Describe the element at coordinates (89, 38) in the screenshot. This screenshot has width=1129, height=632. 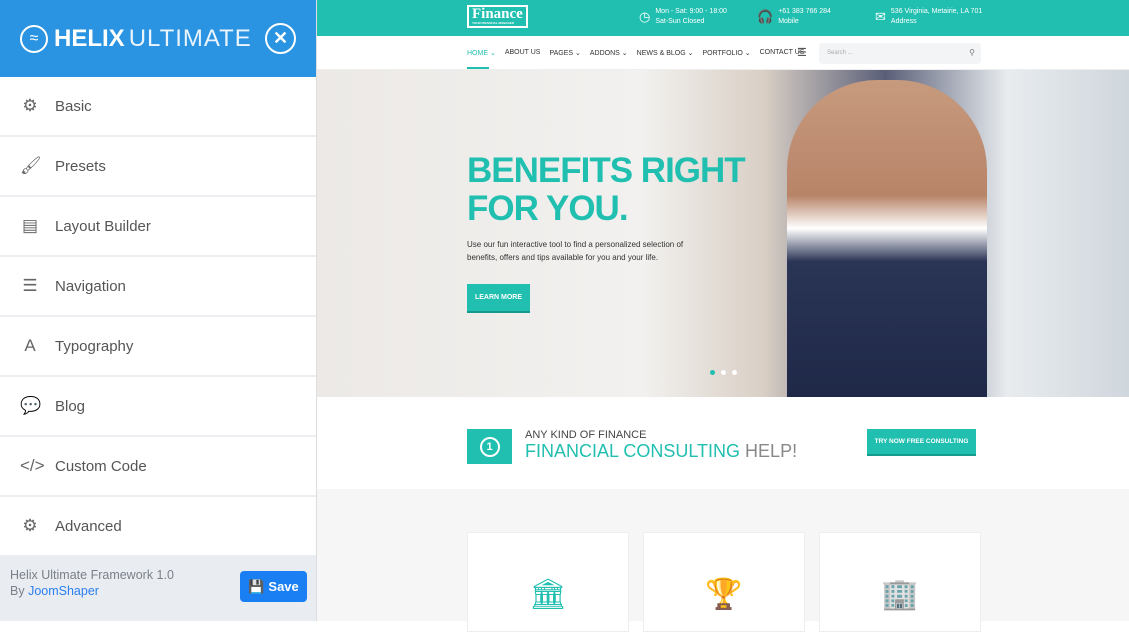
I see `brand-bold: HELIX` at that location.